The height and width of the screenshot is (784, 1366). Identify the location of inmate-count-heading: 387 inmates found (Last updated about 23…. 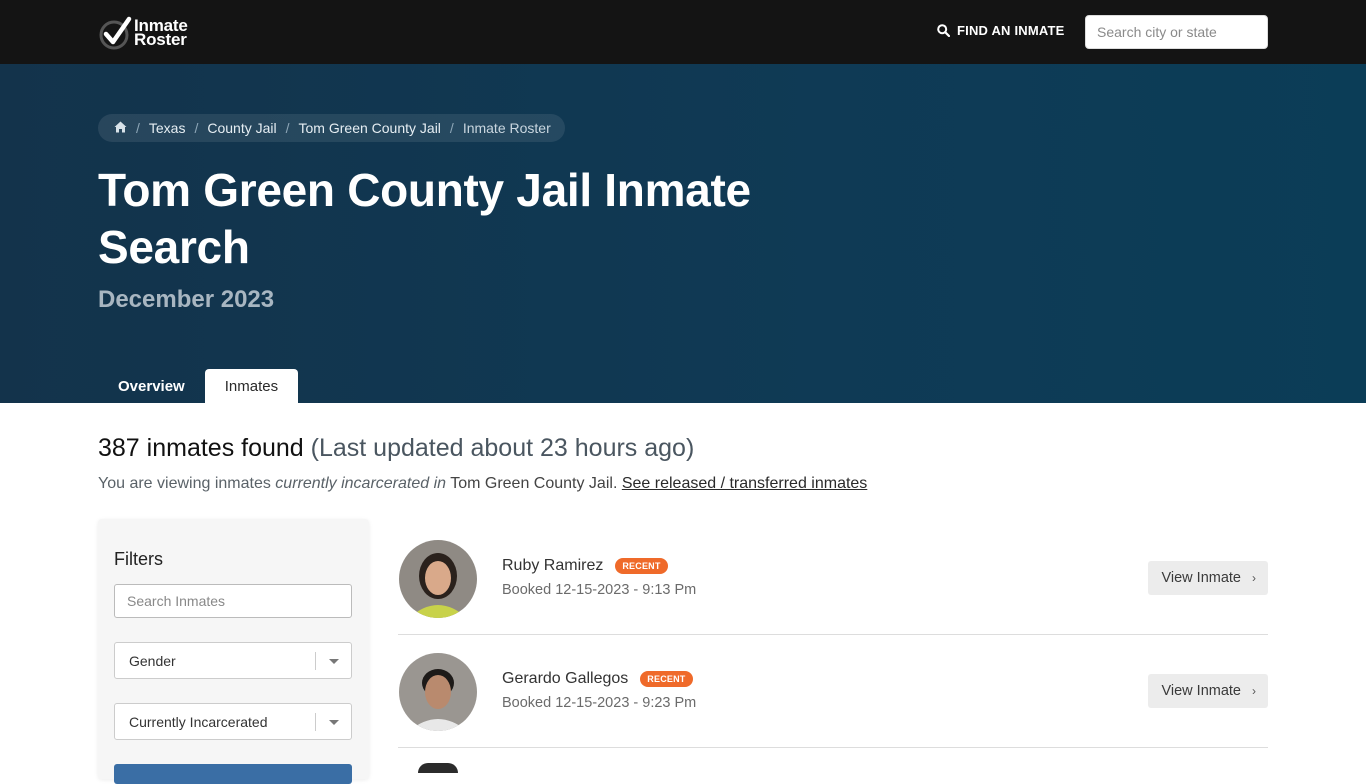
(396, 448).